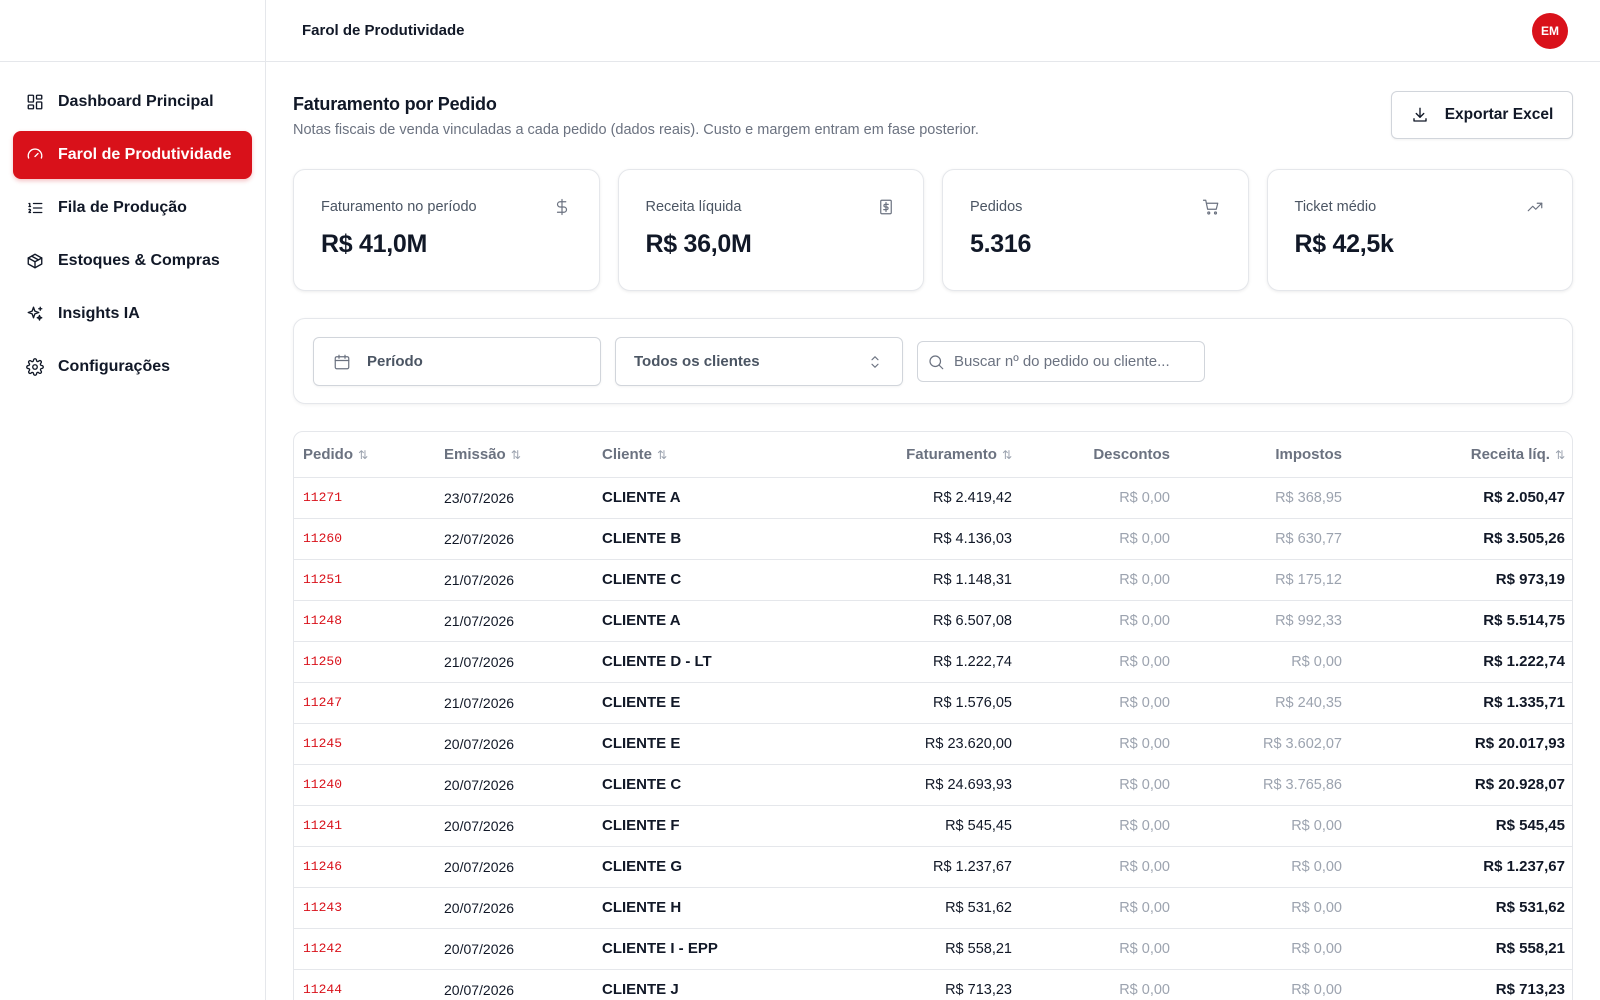 This screenshot has height=1000, width=1600. What do you see at coordinates (457, 361) in the screenshot?
I see `period-picker: Período` at bounding box center [457, 361].